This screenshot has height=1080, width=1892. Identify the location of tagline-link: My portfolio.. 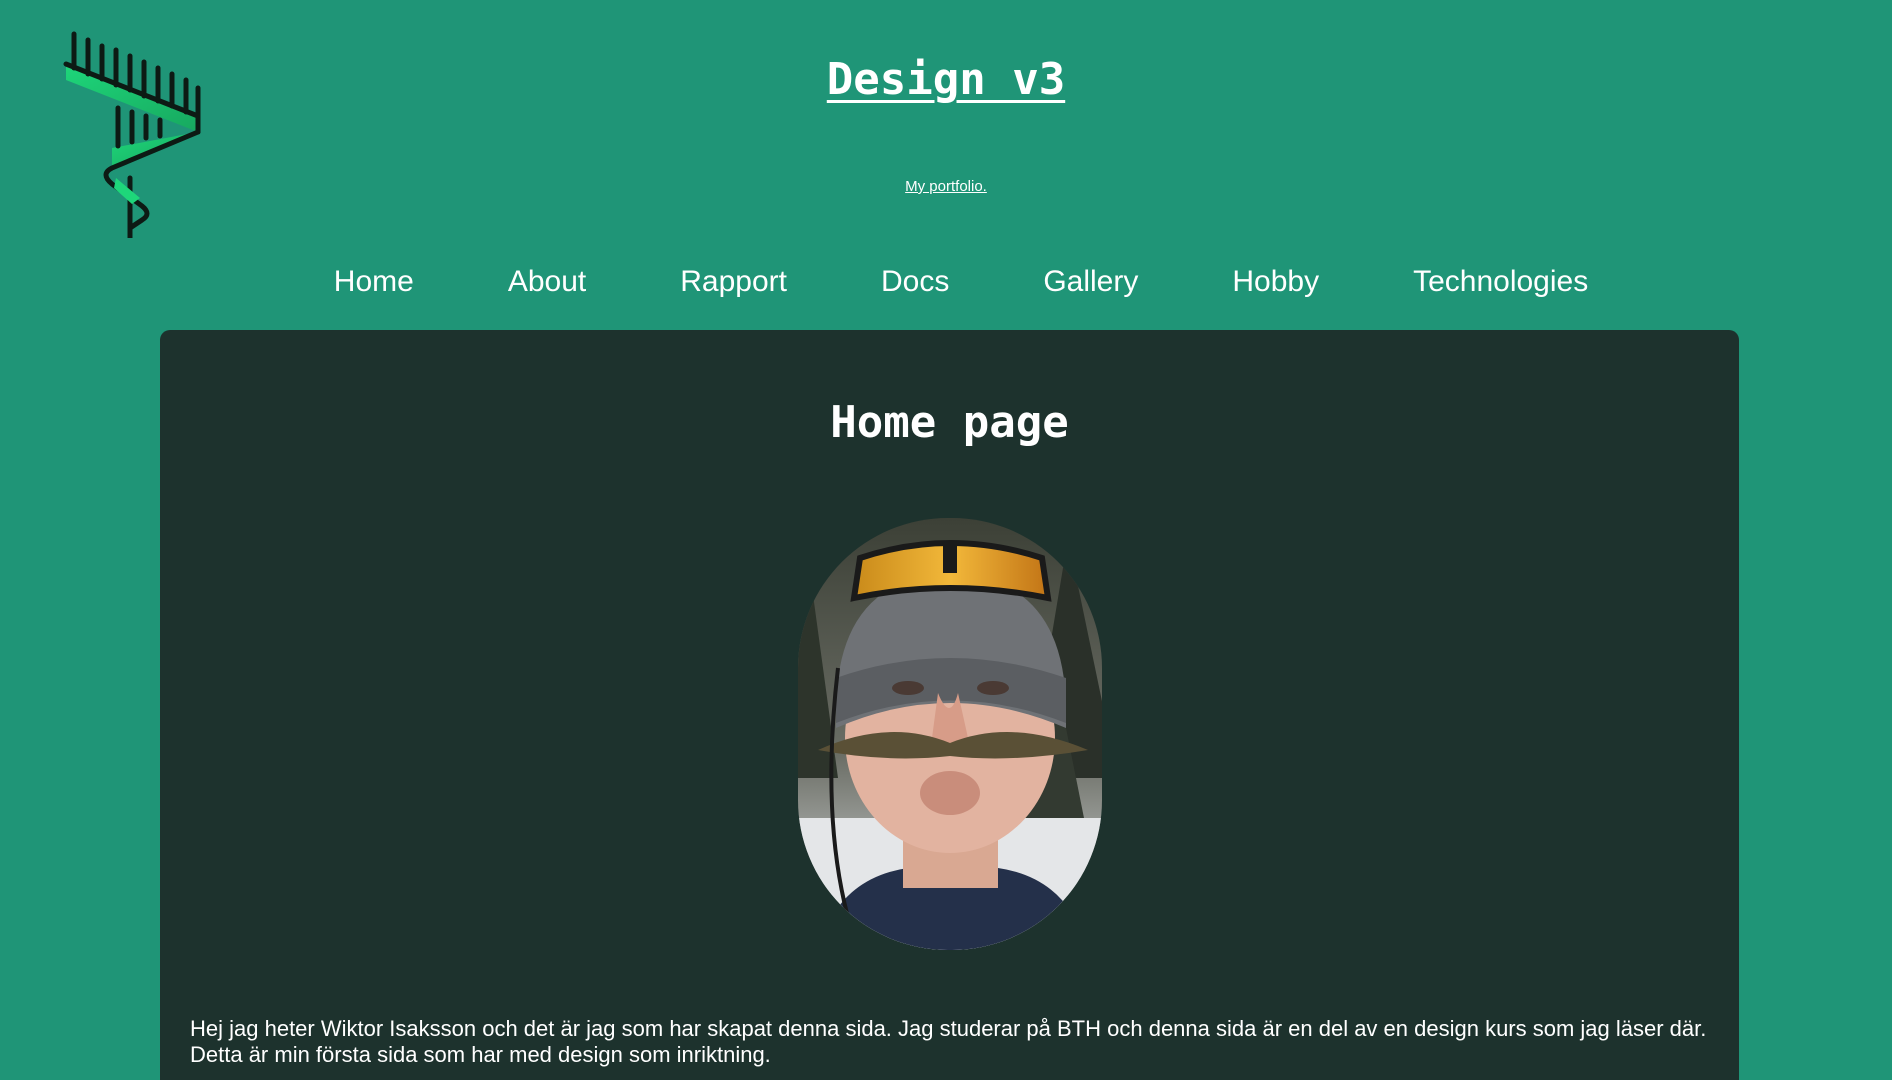
(946, 186).